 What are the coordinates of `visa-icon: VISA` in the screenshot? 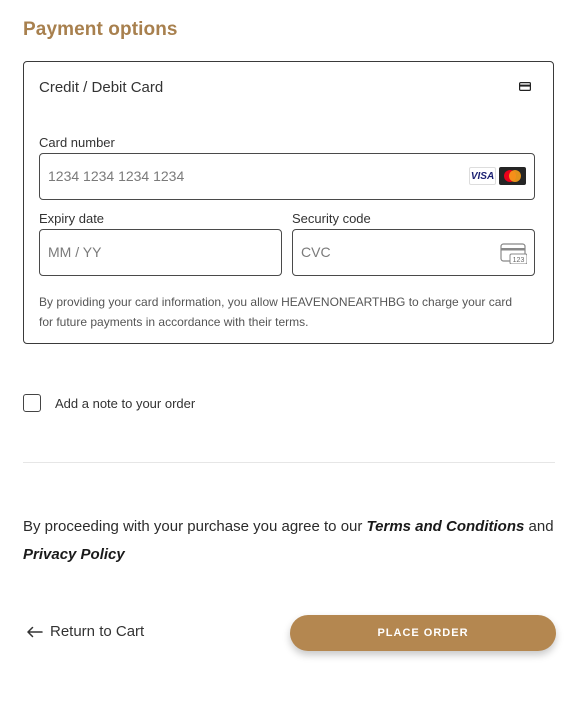 It's located at (482, 176).